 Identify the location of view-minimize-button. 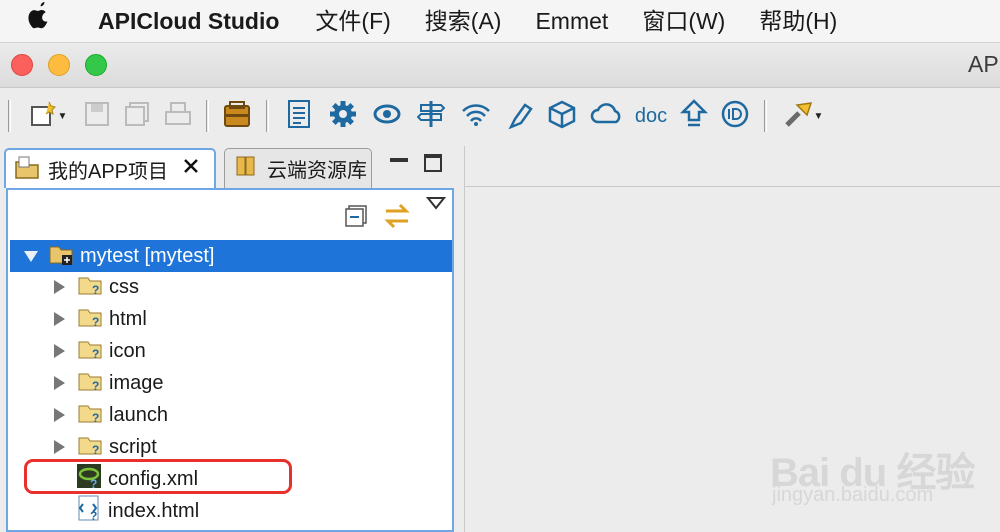
(399, 160).